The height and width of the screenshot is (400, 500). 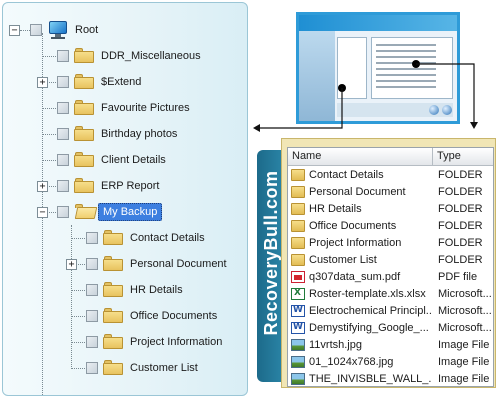 I want to click on file-row: THE_INVISBLE_WALL_... Image File, so click(x=390, y=378).